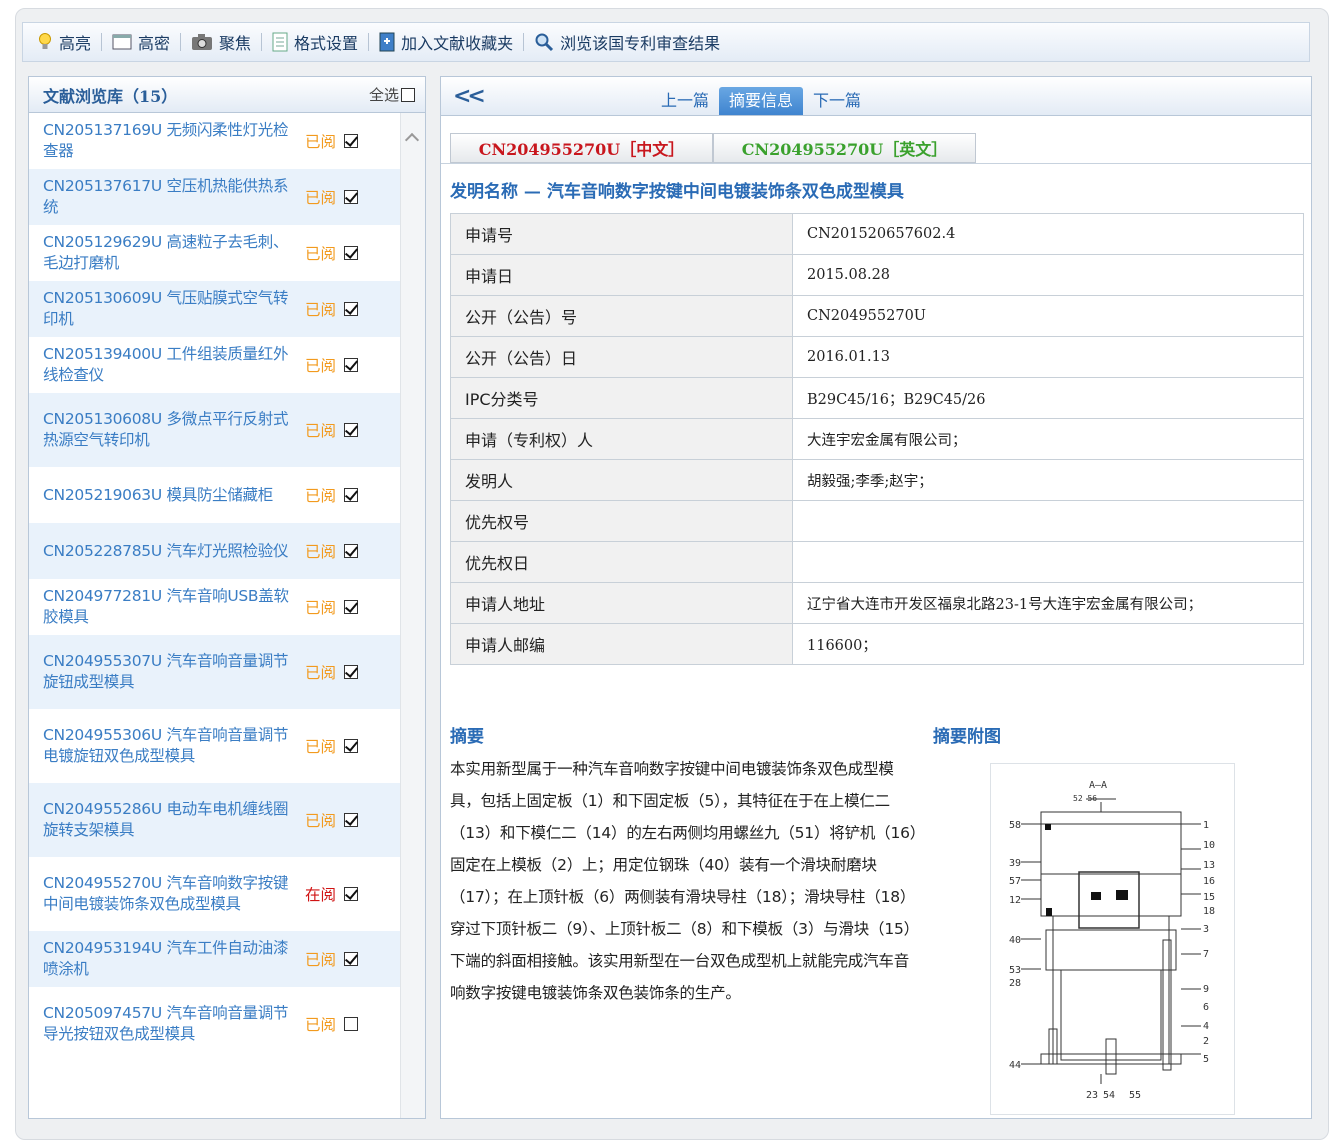 This screenshot has width=1342, height=1145. I want to click on library-item: CN205130609U 气压贴膜式空气转印机 已阅, so click(215, 309).